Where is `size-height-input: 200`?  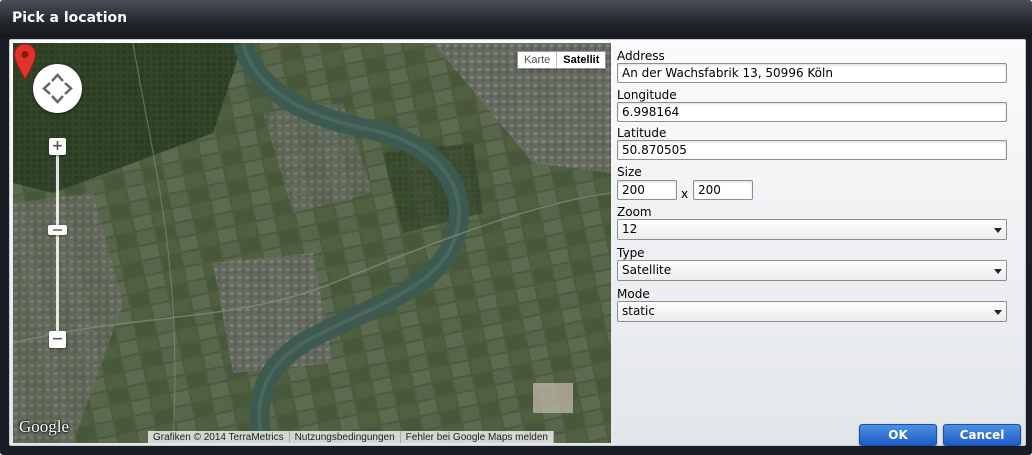
size-height-input: 200 is located at coordinates (723, 190).